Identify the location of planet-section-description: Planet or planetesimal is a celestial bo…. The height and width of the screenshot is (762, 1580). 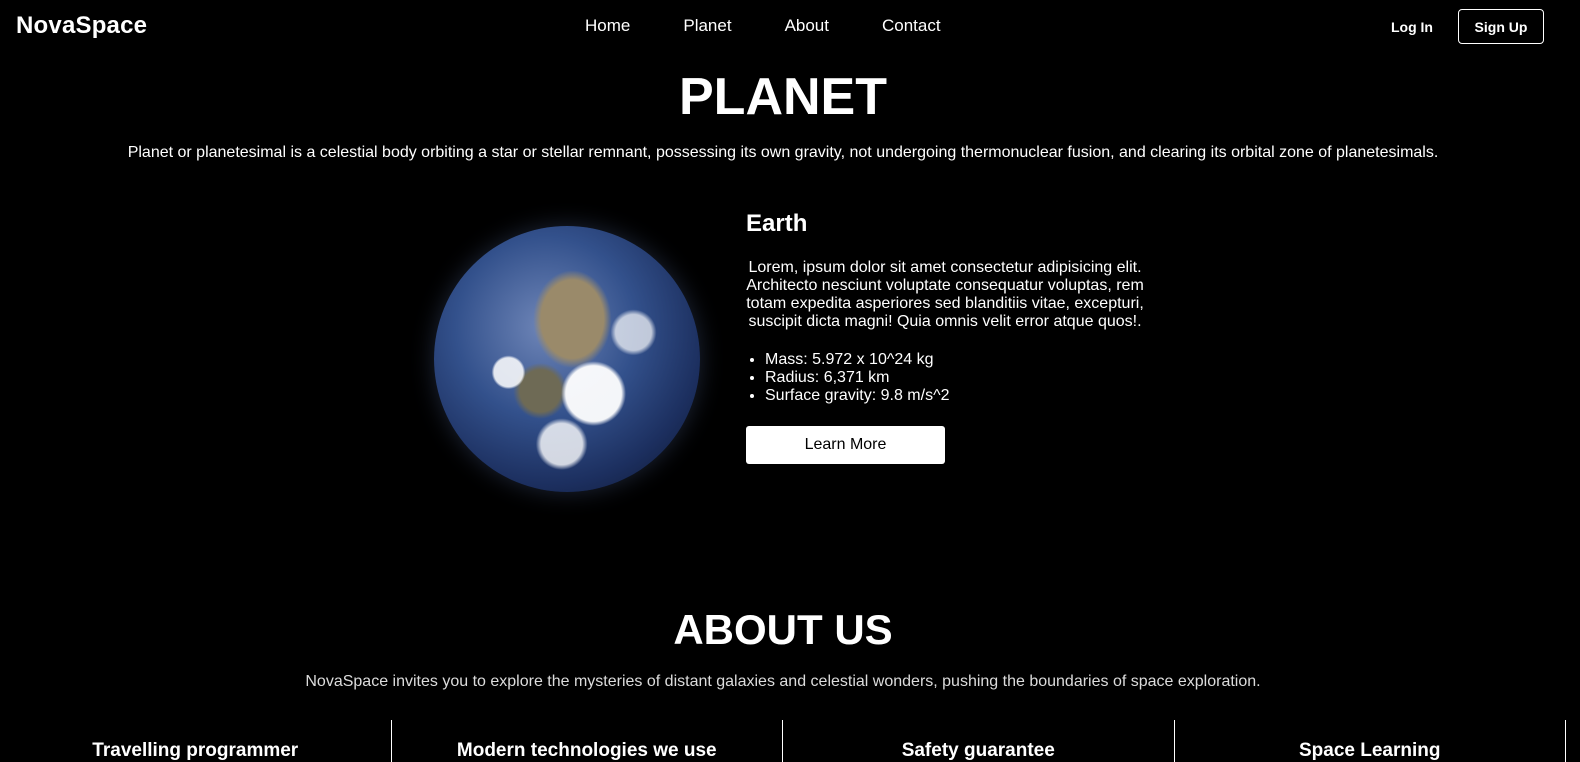
(783, 152).